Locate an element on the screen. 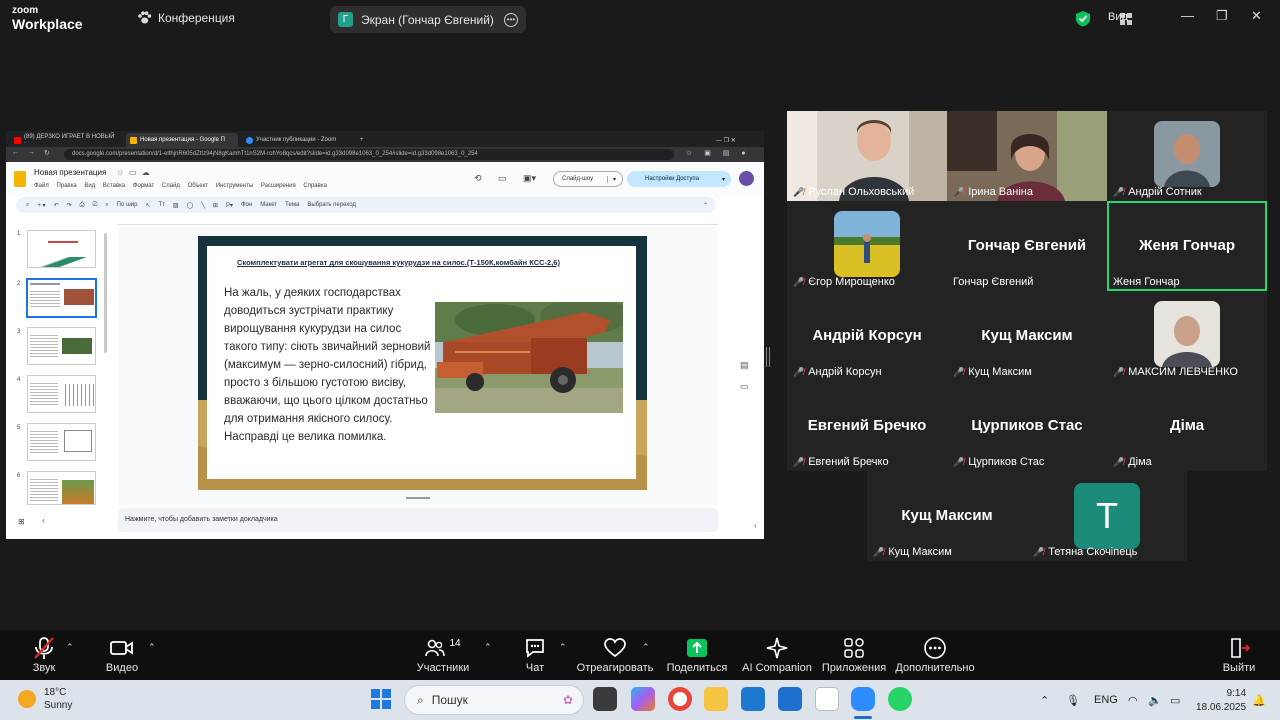 Image resolution: width=1280 pixels, height=720 pixels. task-view-icon is located at coordinates (605, 699).